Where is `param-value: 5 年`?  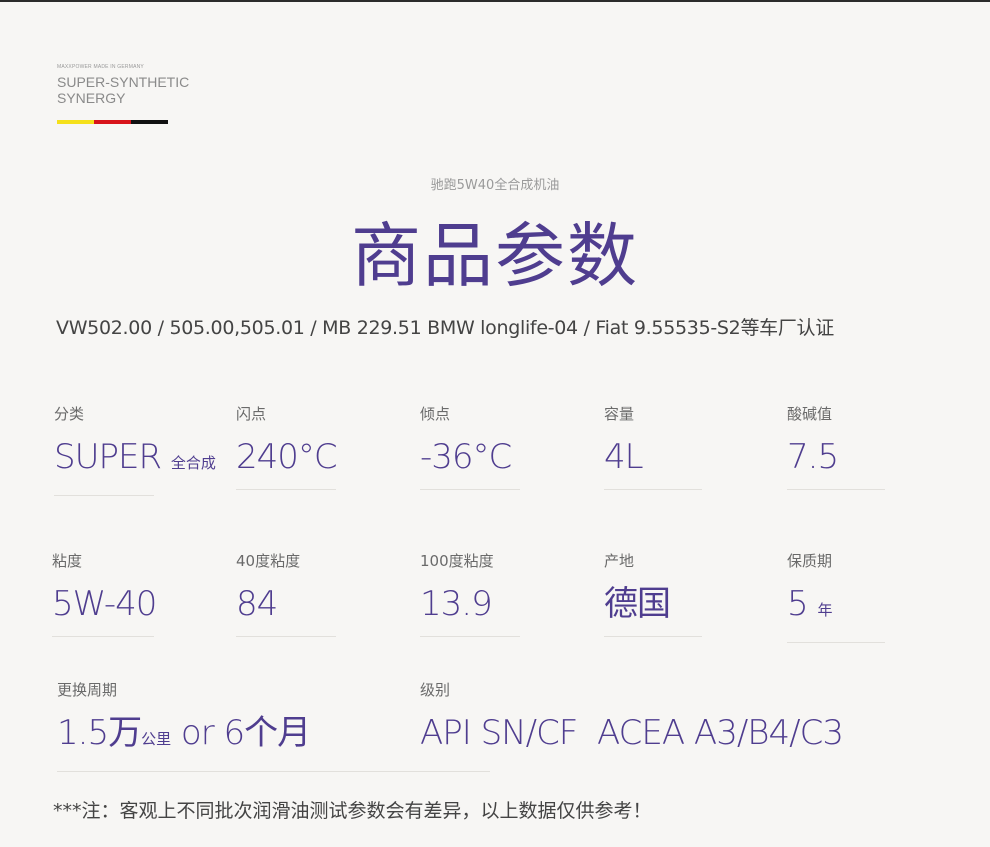
param-value: 5 年 is located at coordinates (836, 607).